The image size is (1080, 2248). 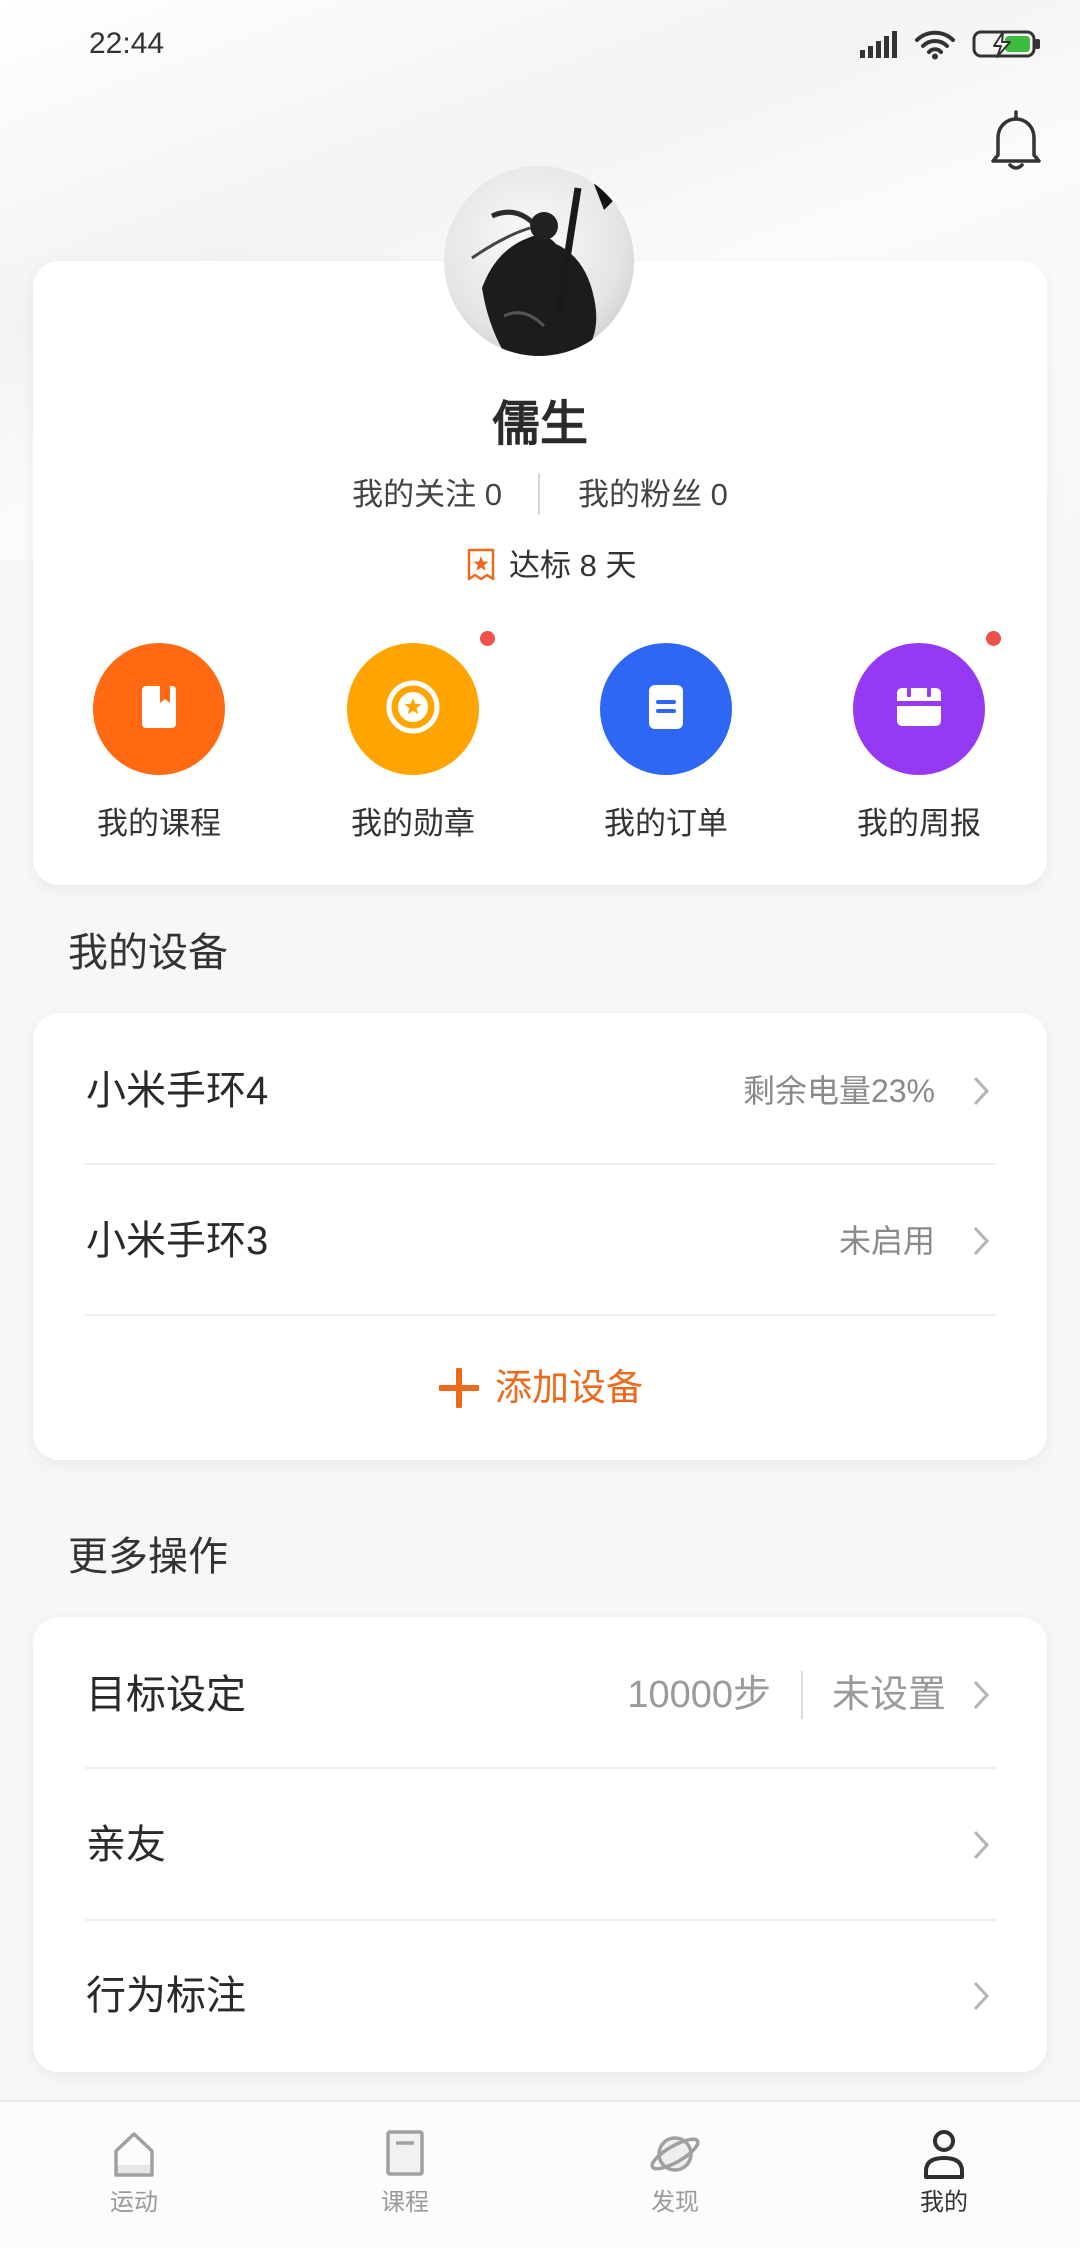 I want to click on tab-courses: 课程, so click(x=405, y=2175).